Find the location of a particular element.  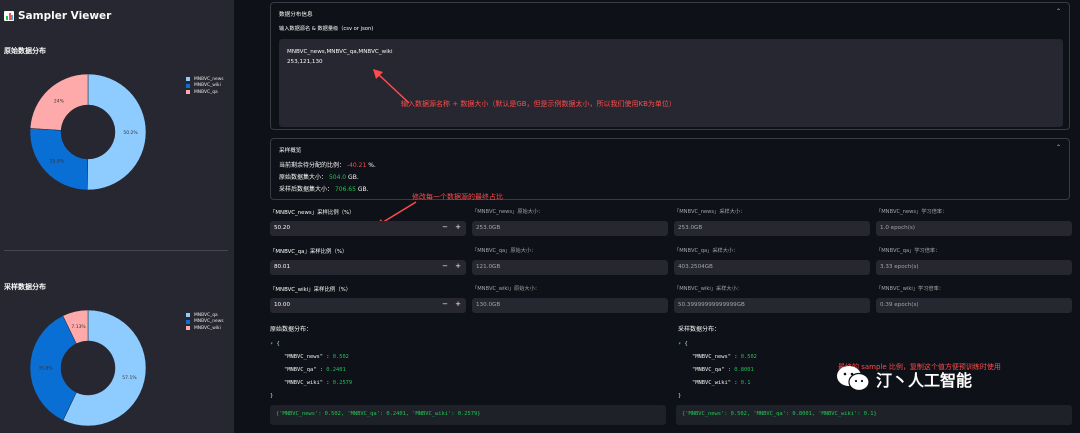

ratio-label: 「MNBVC_qa」采样比例（%） is located at coordinates (309, 252).